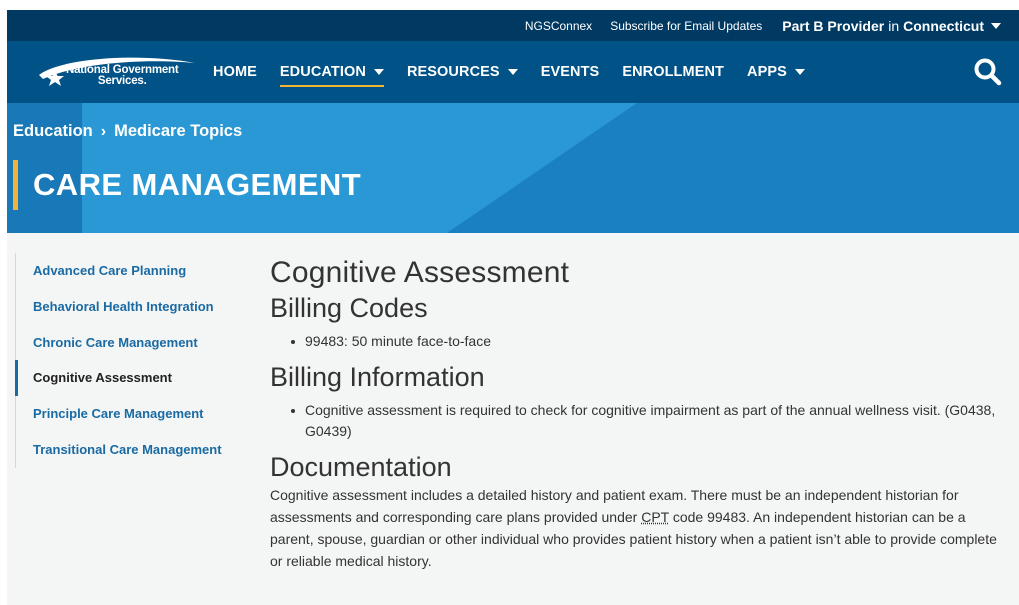  I want to click on ngs-logo: National Government Services., so click(115, 73).